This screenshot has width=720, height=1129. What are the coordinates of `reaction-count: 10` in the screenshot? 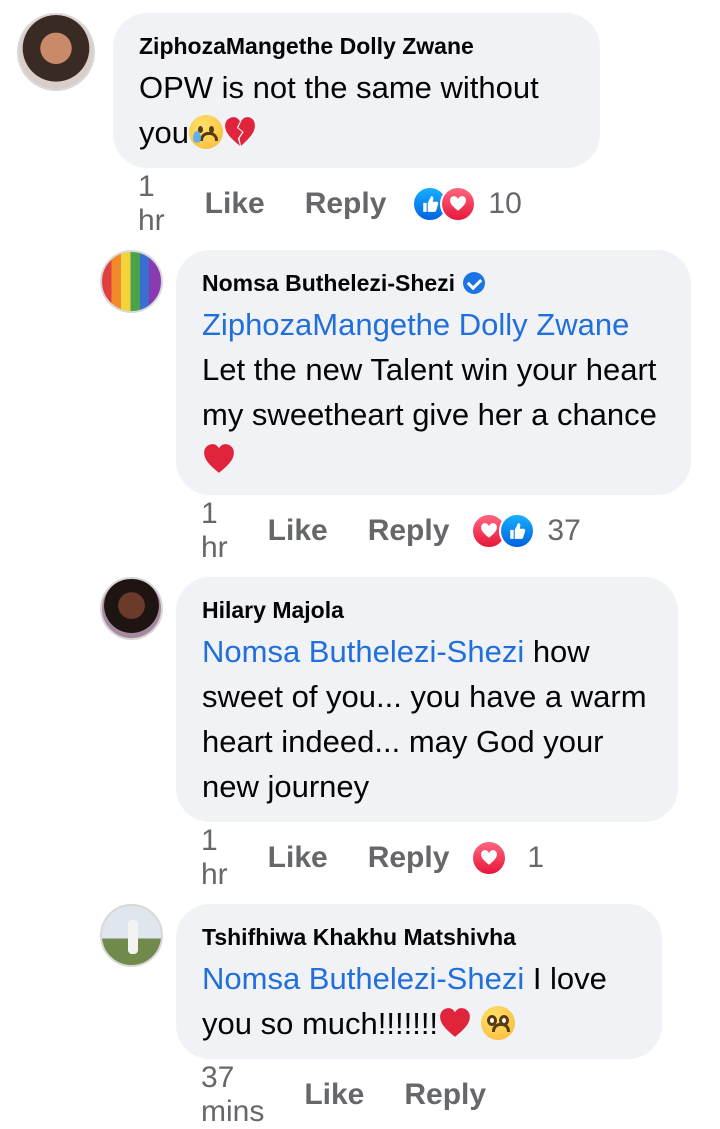 It's located at (504, 204).